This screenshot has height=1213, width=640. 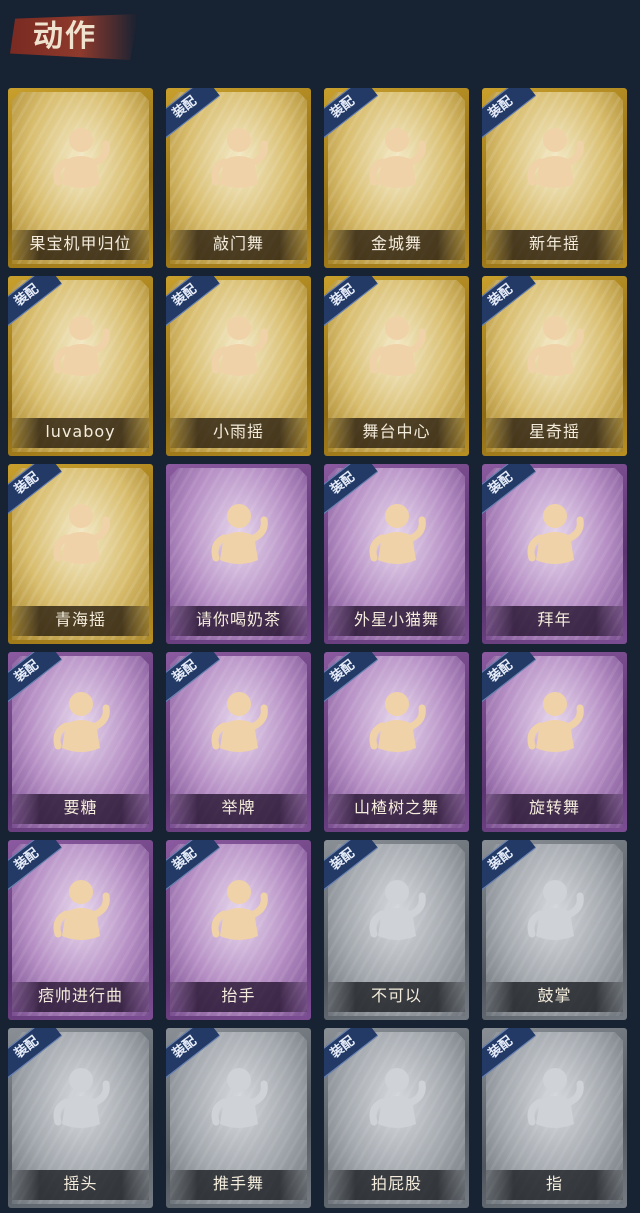 I want to click on figure-bow-icon, so click(x=555, y=541).